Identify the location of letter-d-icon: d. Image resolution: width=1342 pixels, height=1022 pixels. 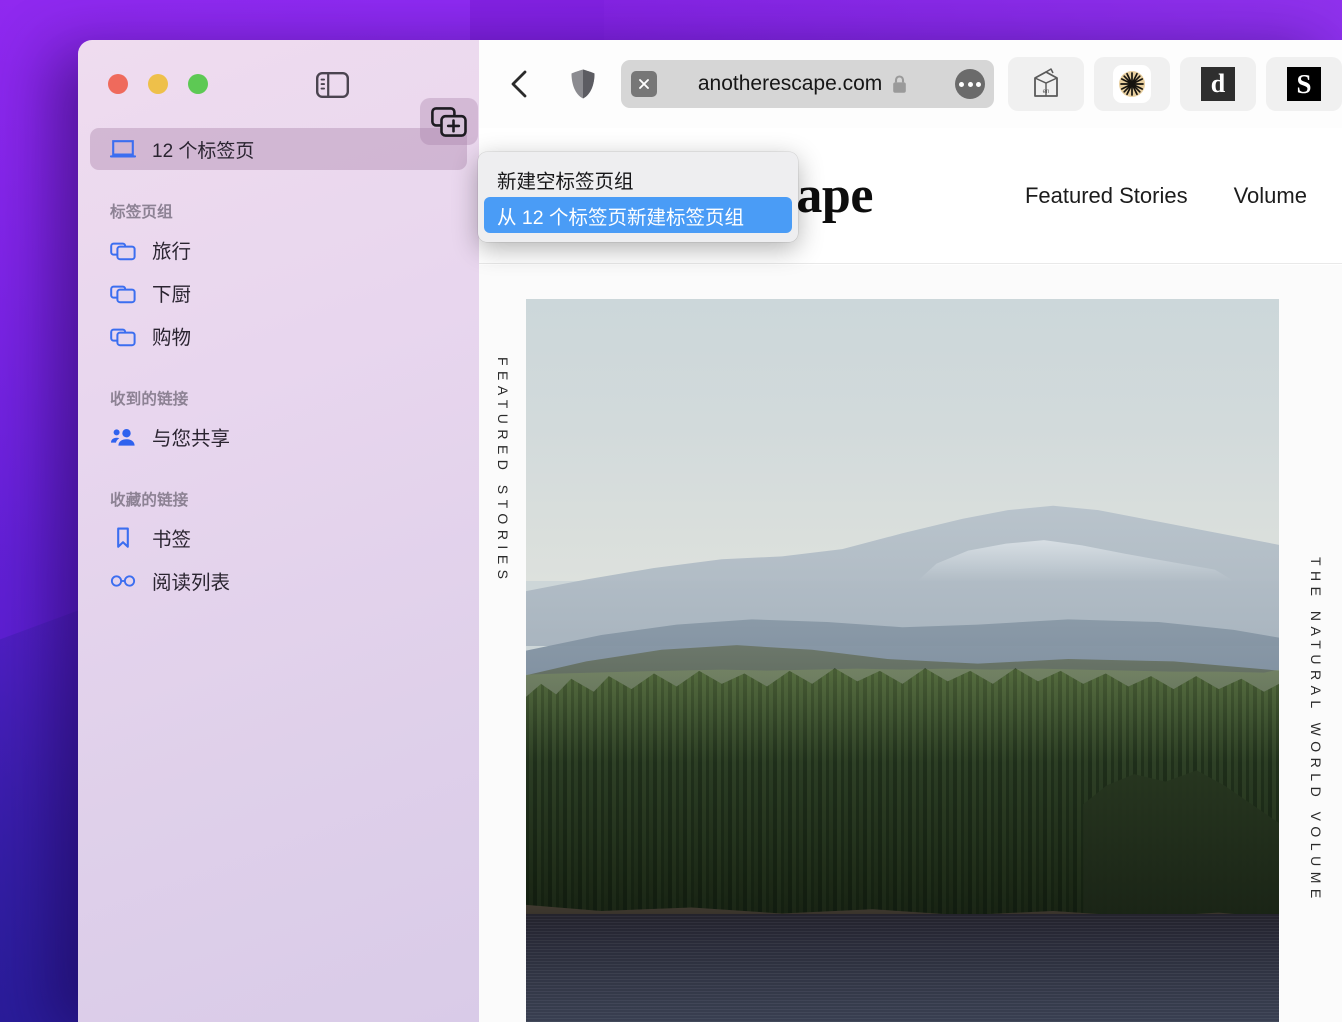
(1218, 84).